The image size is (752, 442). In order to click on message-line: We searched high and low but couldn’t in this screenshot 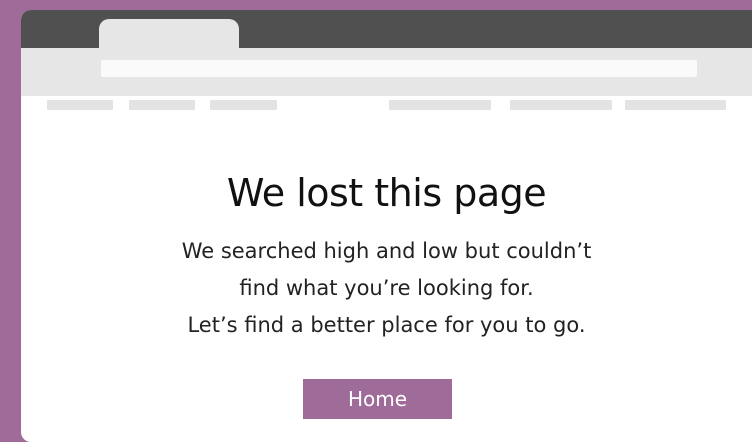, I will do `click(386, 251)`.